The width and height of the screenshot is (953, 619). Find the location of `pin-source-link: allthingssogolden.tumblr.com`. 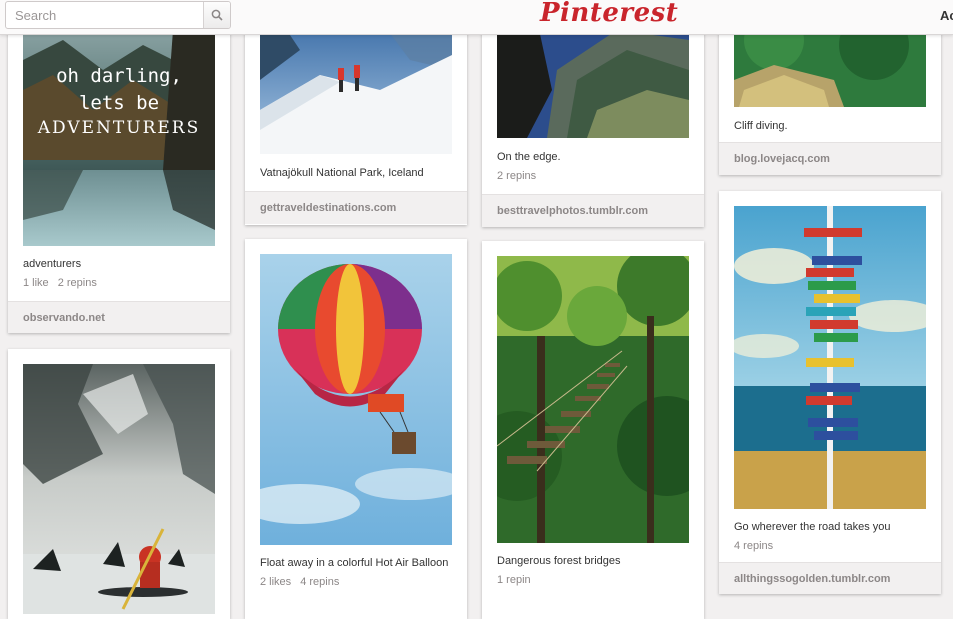

pin-source-link: allthingssogolden.tumblr.com is located at coordinates (812, 579).